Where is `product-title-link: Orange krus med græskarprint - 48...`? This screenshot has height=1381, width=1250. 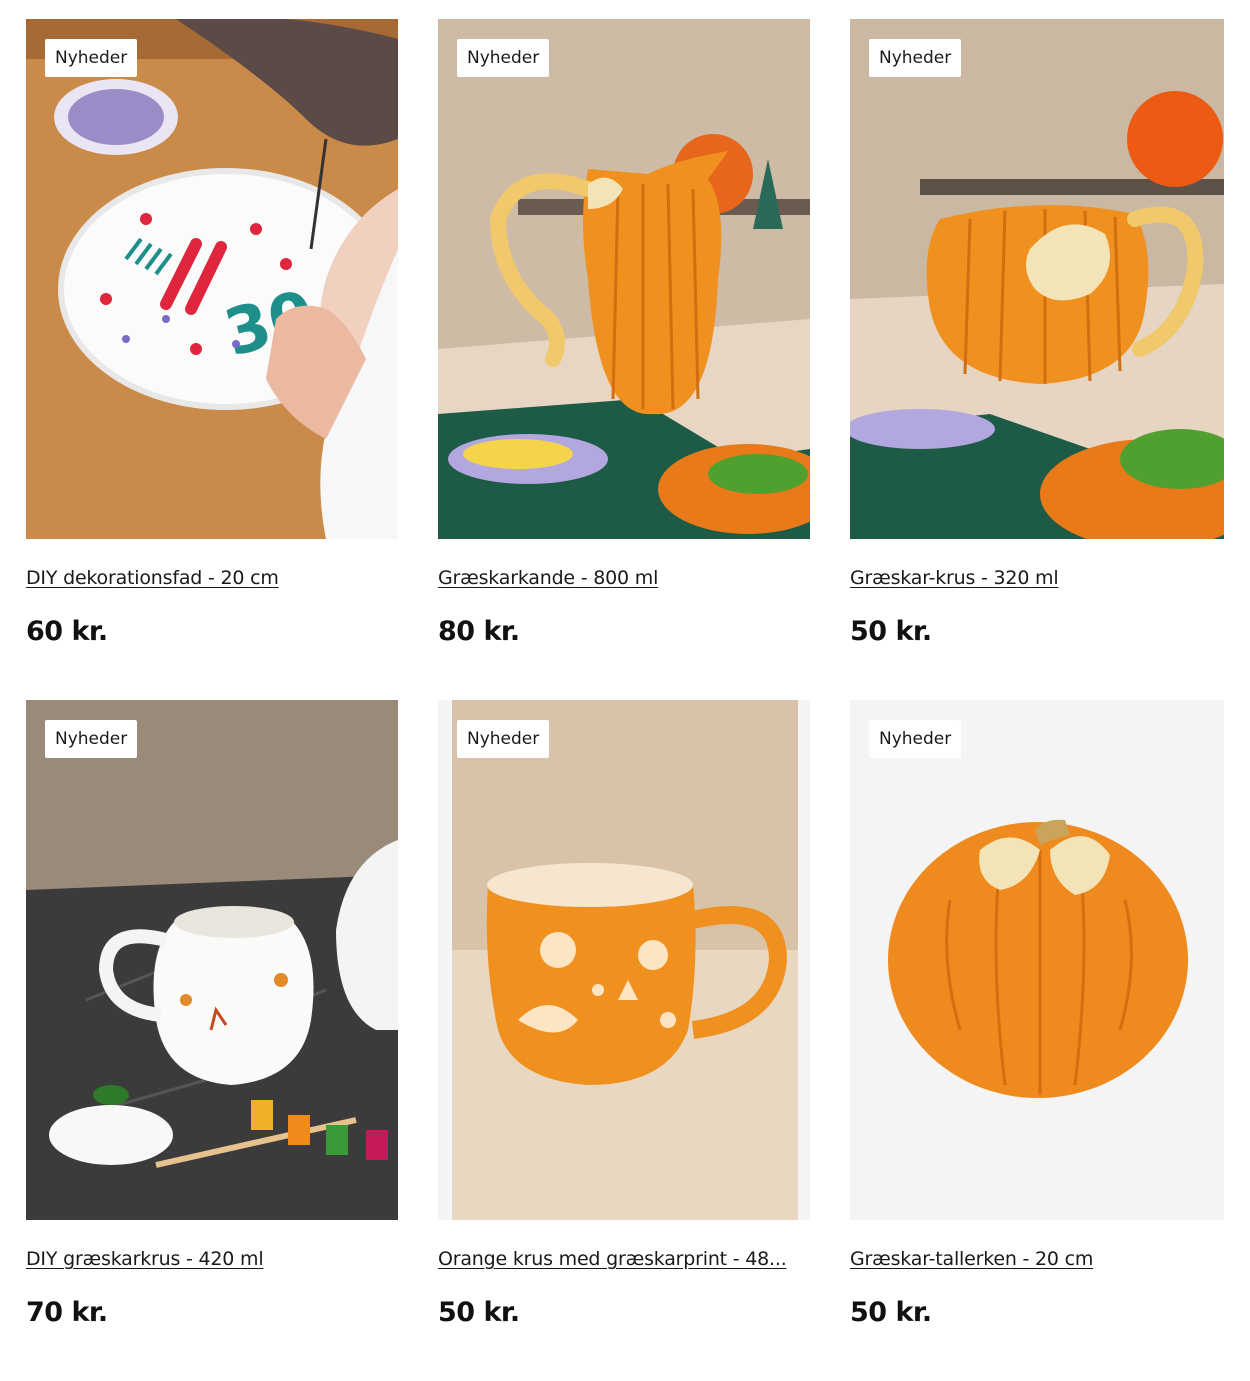
product-title-link: Orange krus med græskarprint - 48... is located at coordinates (612, 1259).